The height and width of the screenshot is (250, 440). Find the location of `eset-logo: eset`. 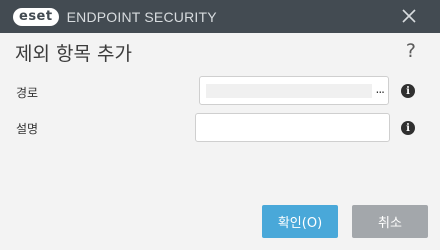

eset-logo: eset is located at coordinates (36, 16).